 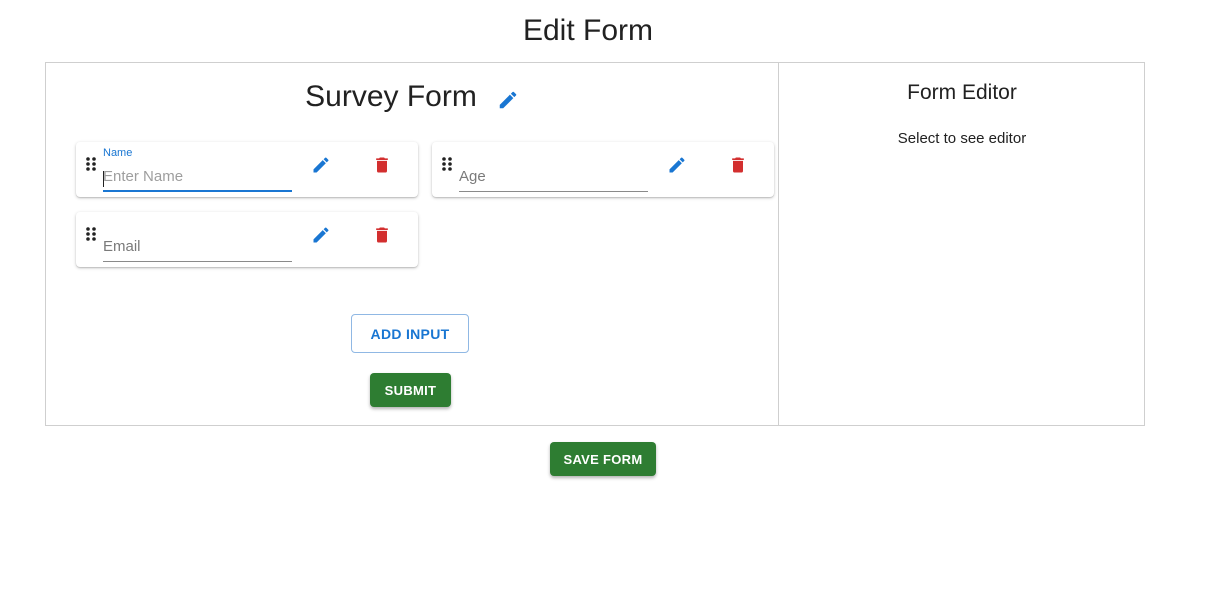 I want to click on field-card-name: Name, so click(x=247, y=169).